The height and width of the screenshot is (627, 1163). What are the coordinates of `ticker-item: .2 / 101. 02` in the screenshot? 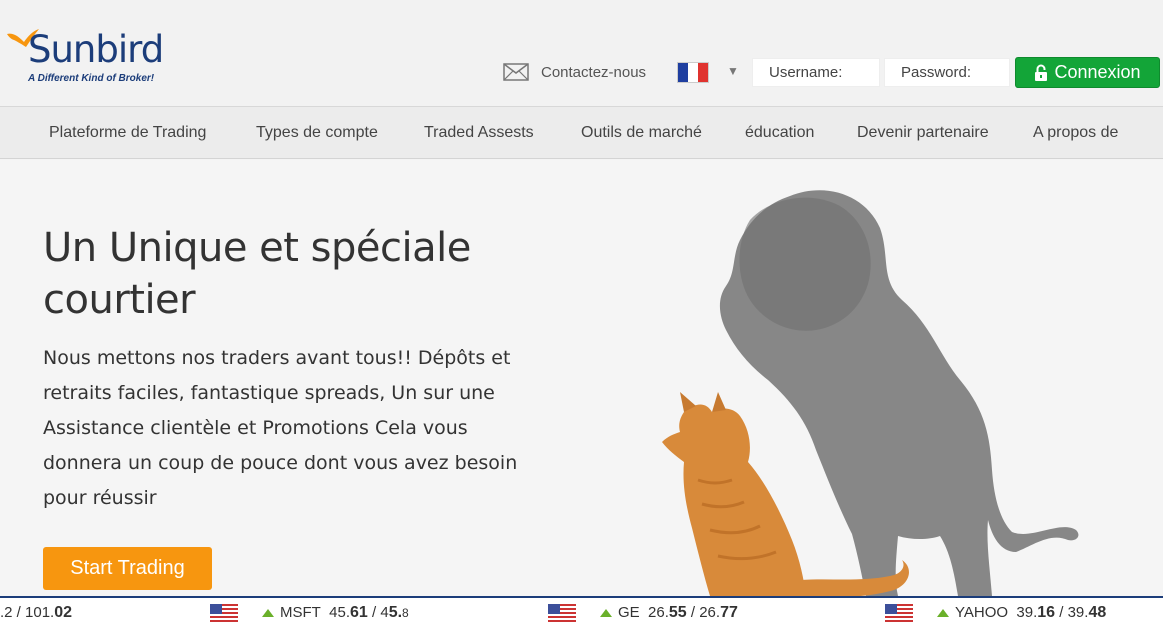 It's located at (36, 612).